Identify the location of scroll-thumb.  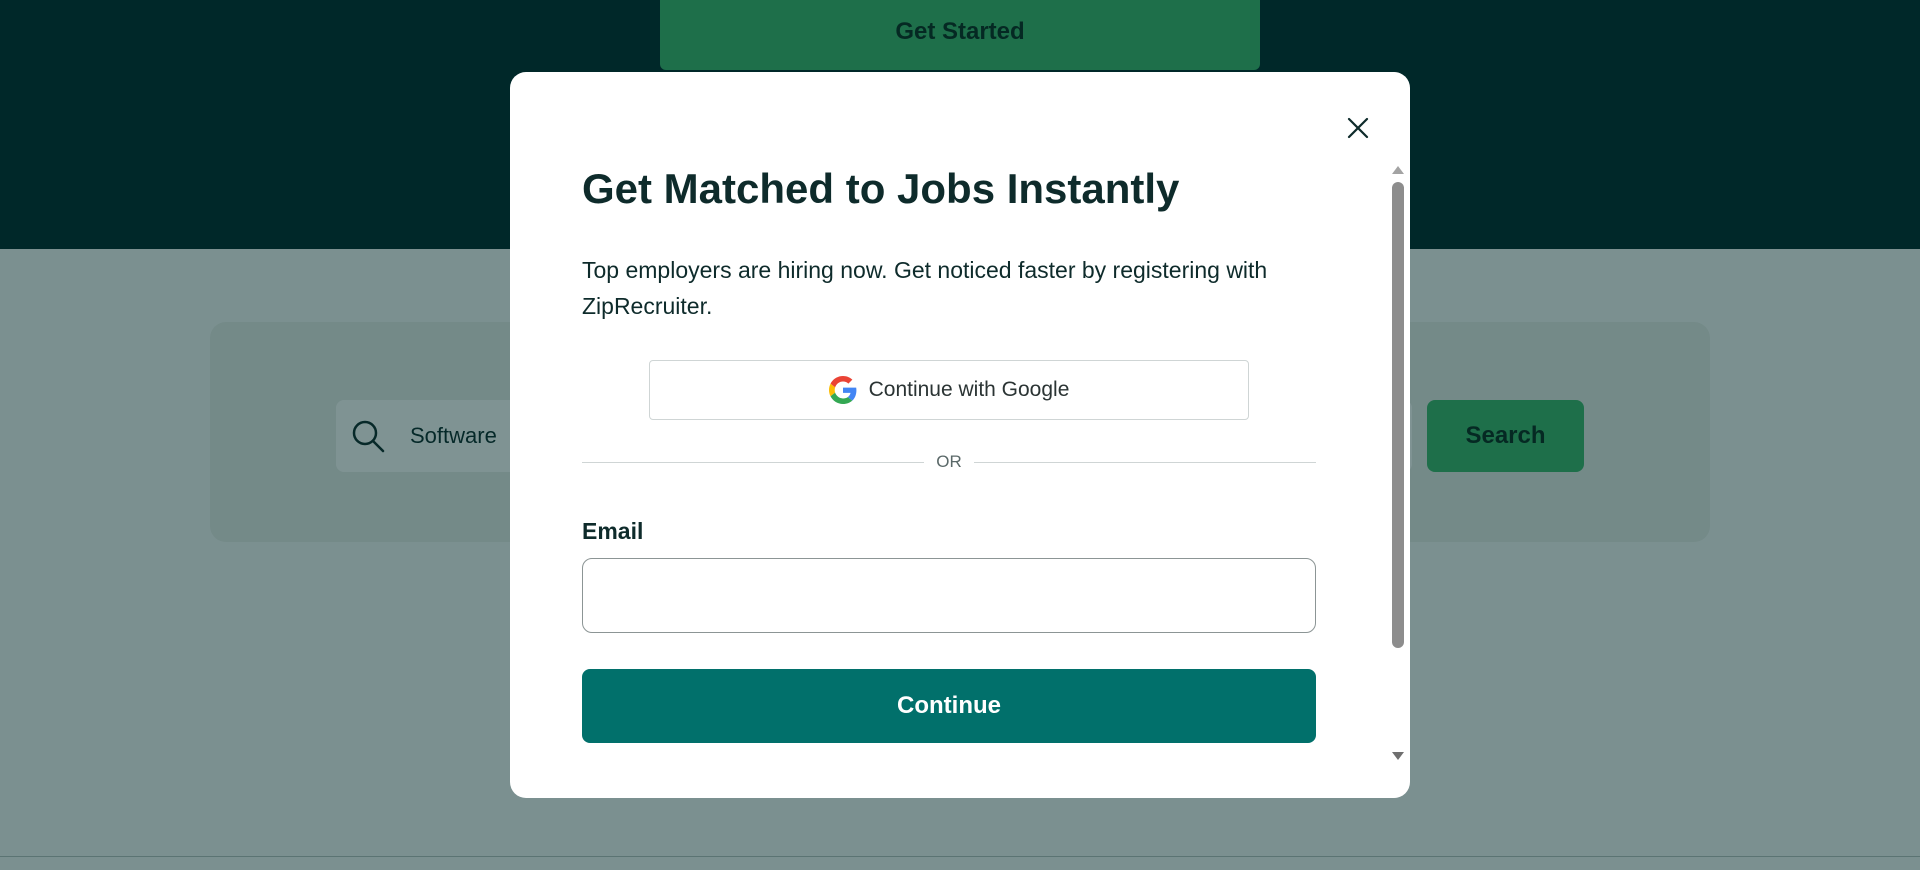
(1398, 415).